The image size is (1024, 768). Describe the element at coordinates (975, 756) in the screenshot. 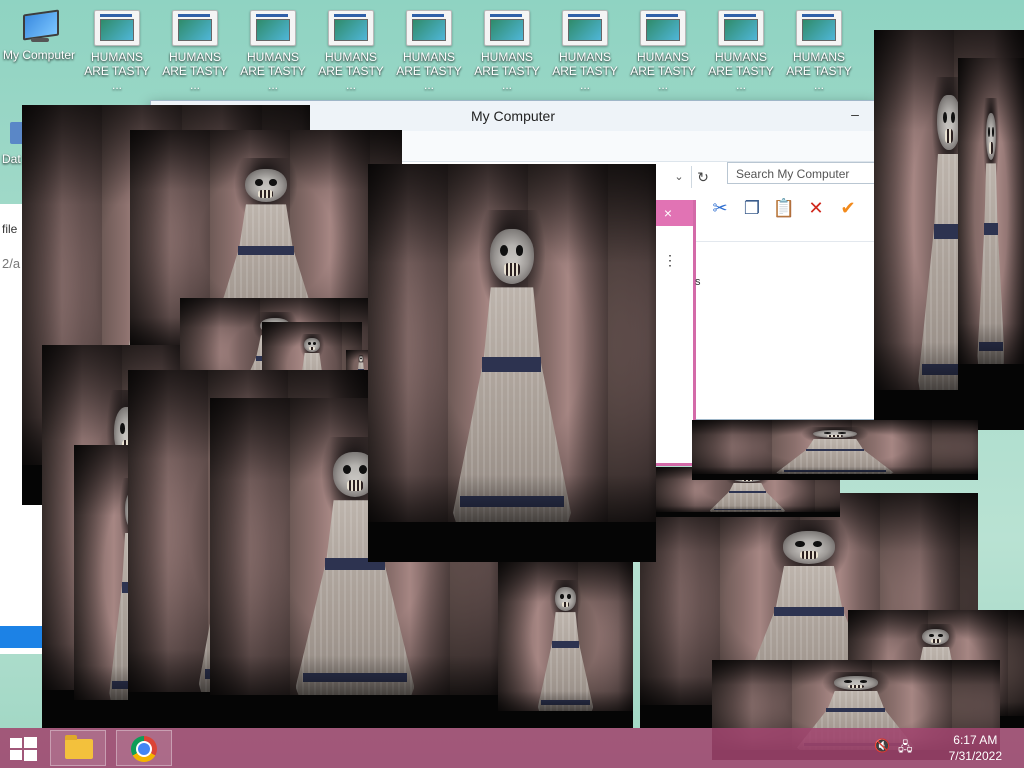

I see `clock-date: 7/31/2022` at that location.